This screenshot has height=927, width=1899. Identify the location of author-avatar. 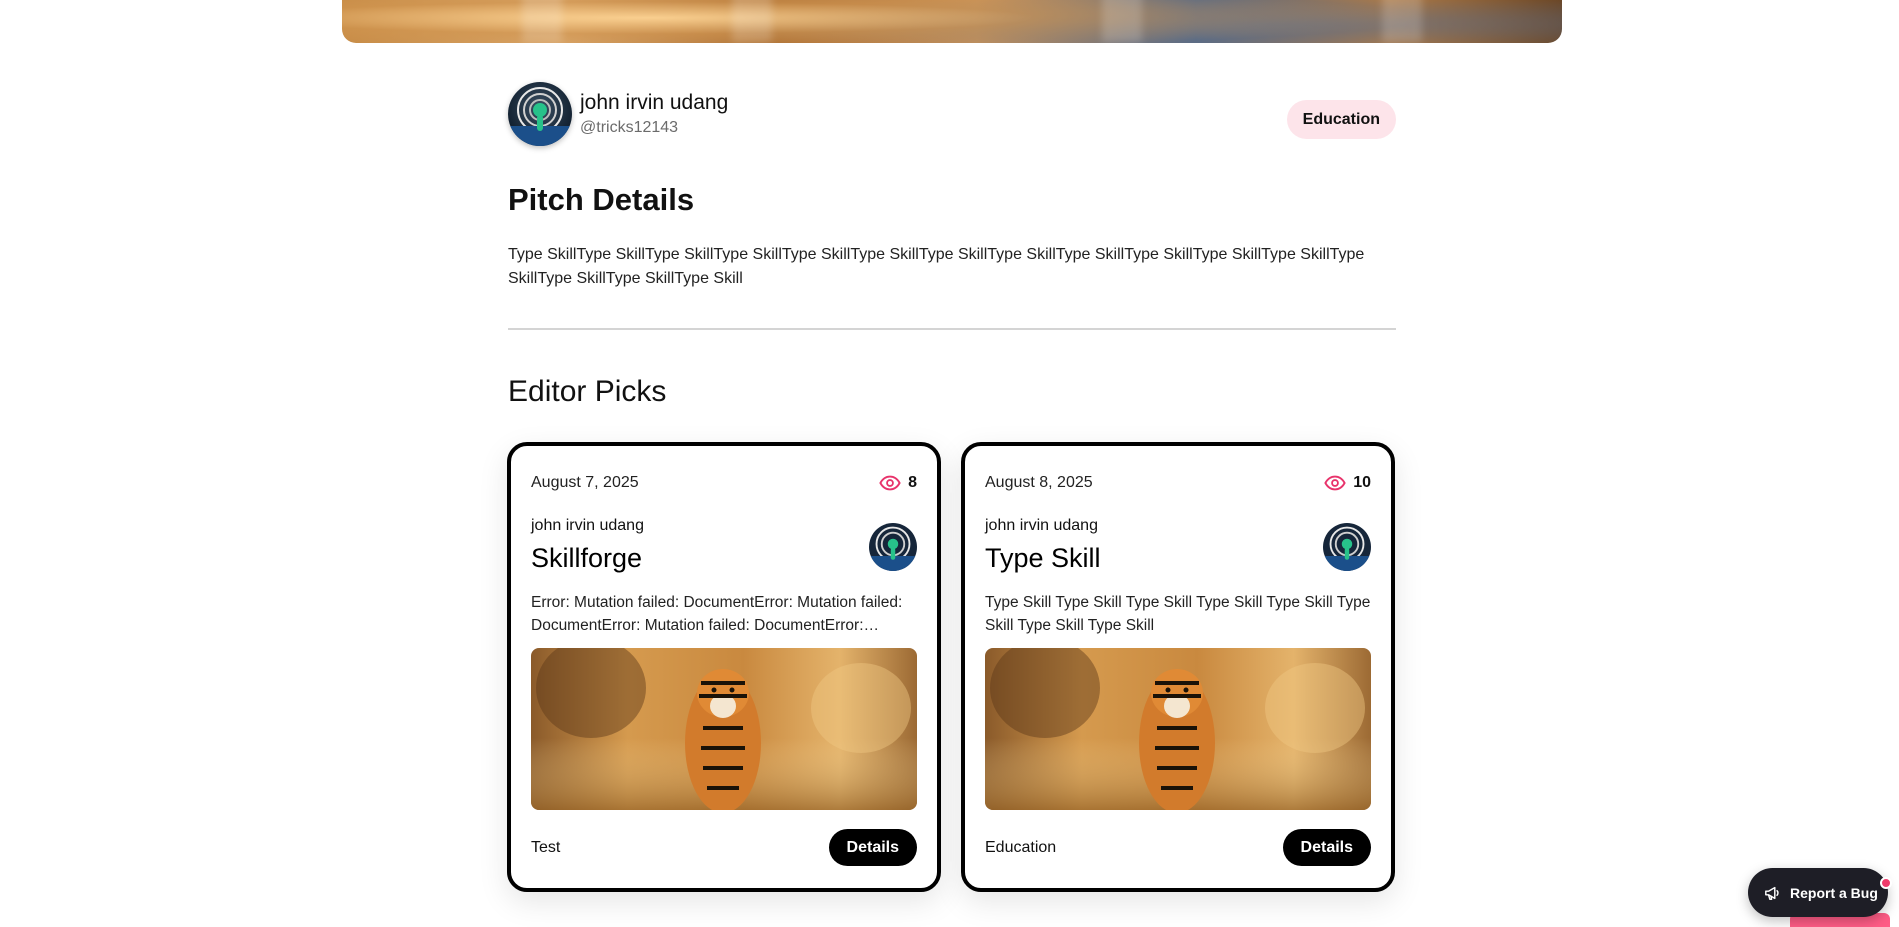
(540, 114).